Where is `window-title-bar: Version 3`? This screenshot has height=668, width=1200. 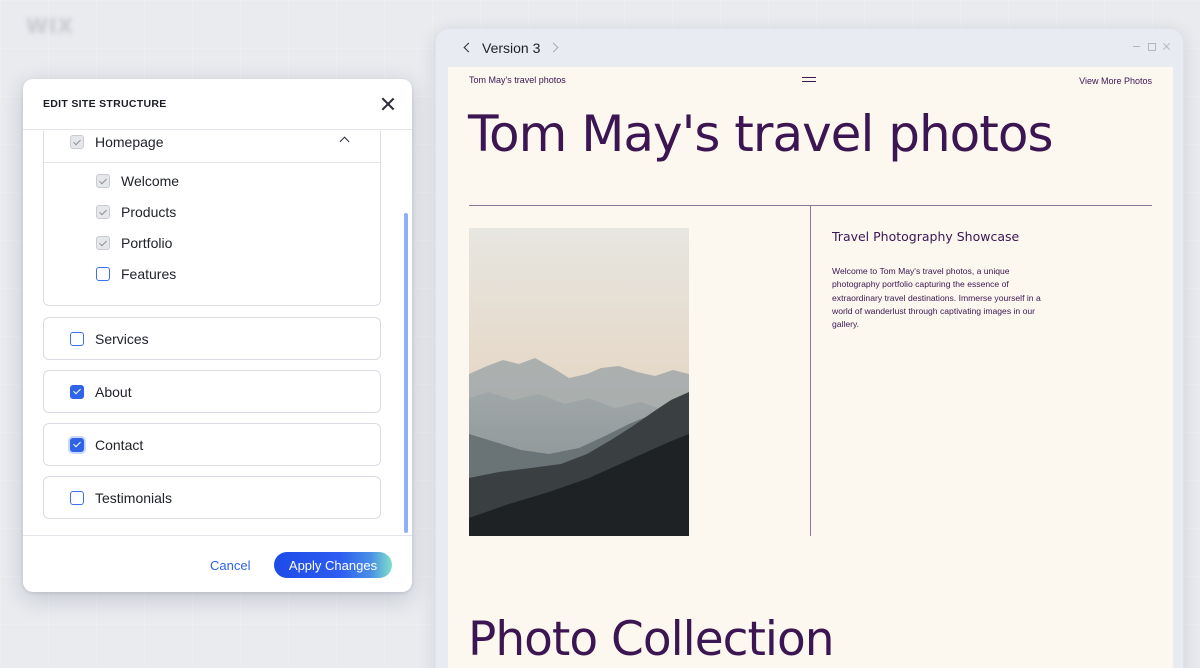 window-title-bar: Version 3 is located at coordinates (809, 48).